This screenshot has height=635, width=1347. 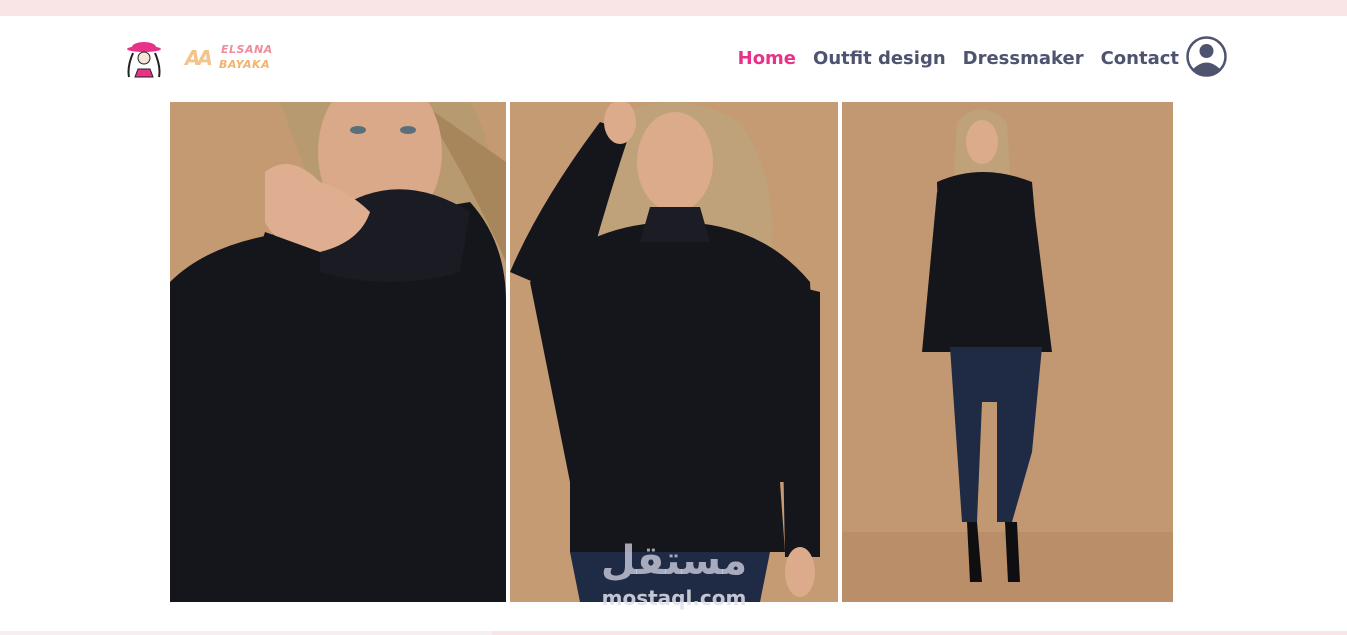 I want to click on footer-divider, so click(x=673, y=633).